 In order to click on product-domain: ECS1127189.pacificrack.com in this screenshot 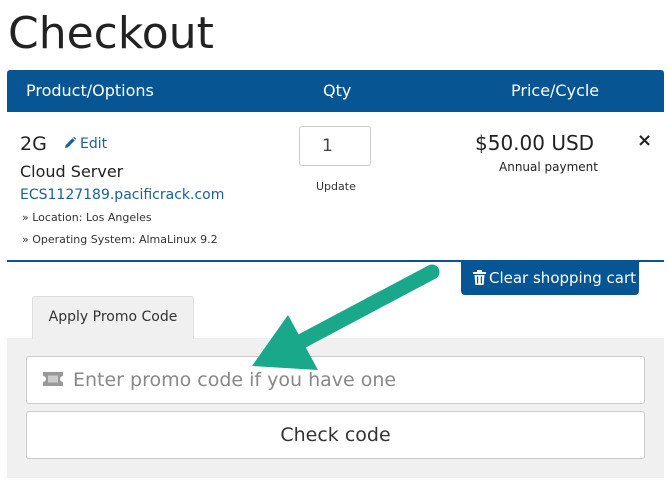, I will do `click(122, 195)`.